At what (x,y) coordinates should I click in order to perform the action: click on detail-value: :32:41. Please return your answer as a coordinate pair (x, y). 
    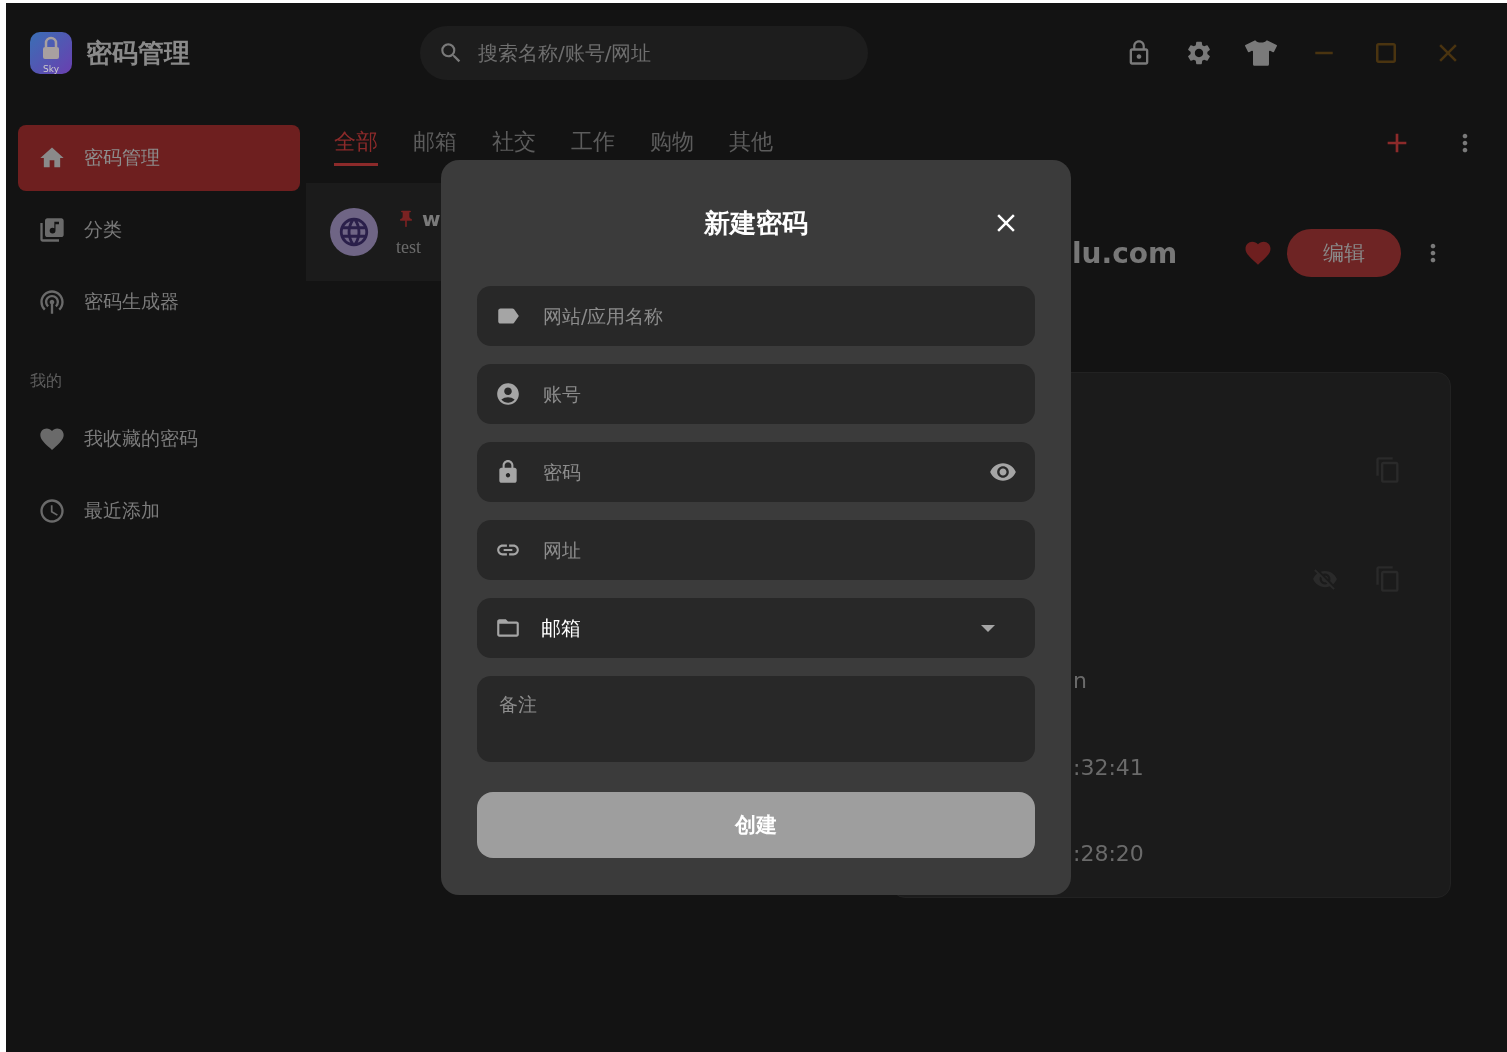
    Looking at the image, I should click on (1108, 768).